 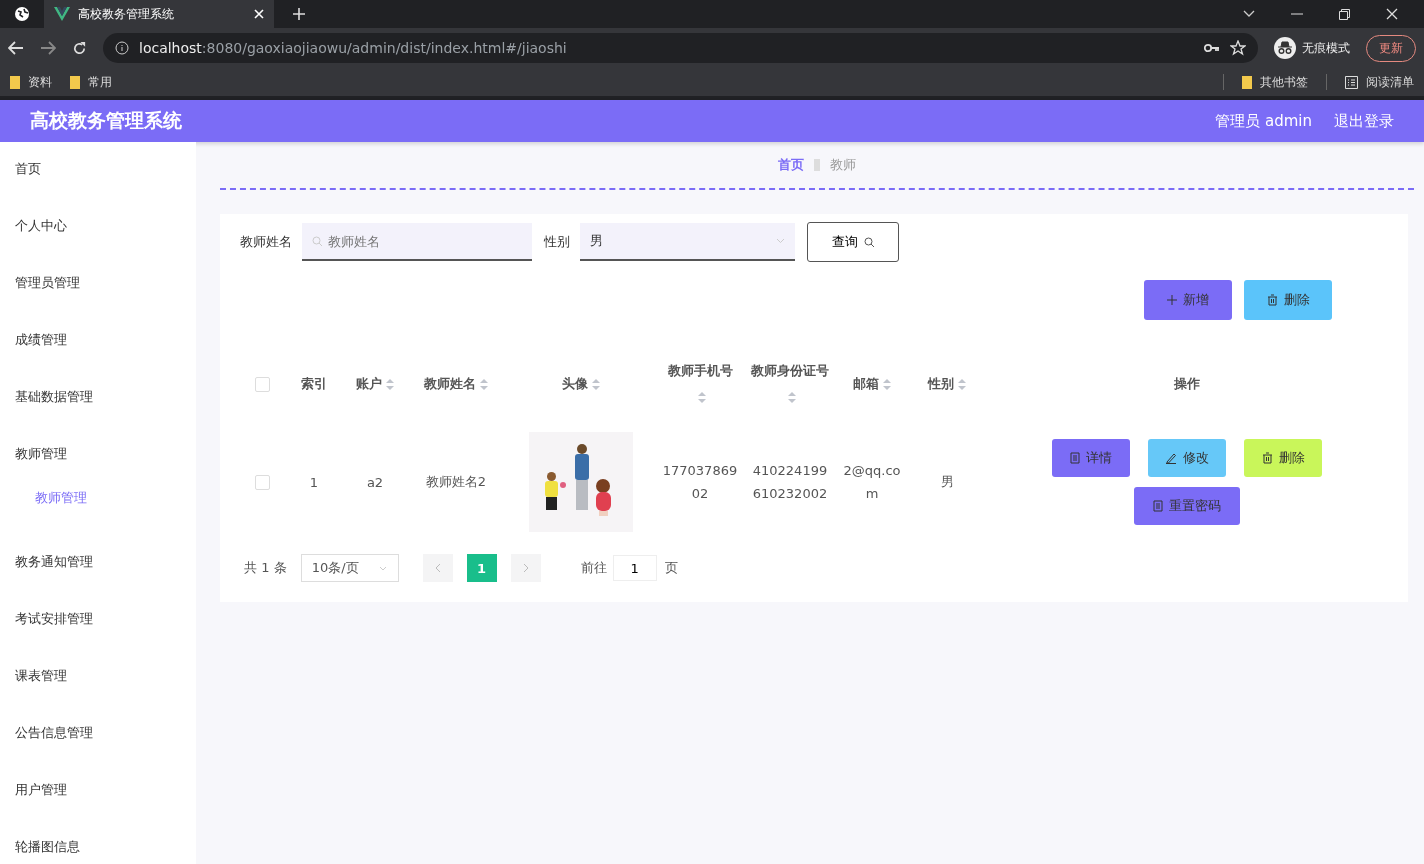 What do you see at coordinates (1351, 82) in the screenshot?
I see `list-icon` at bounding box center [1351, 82].